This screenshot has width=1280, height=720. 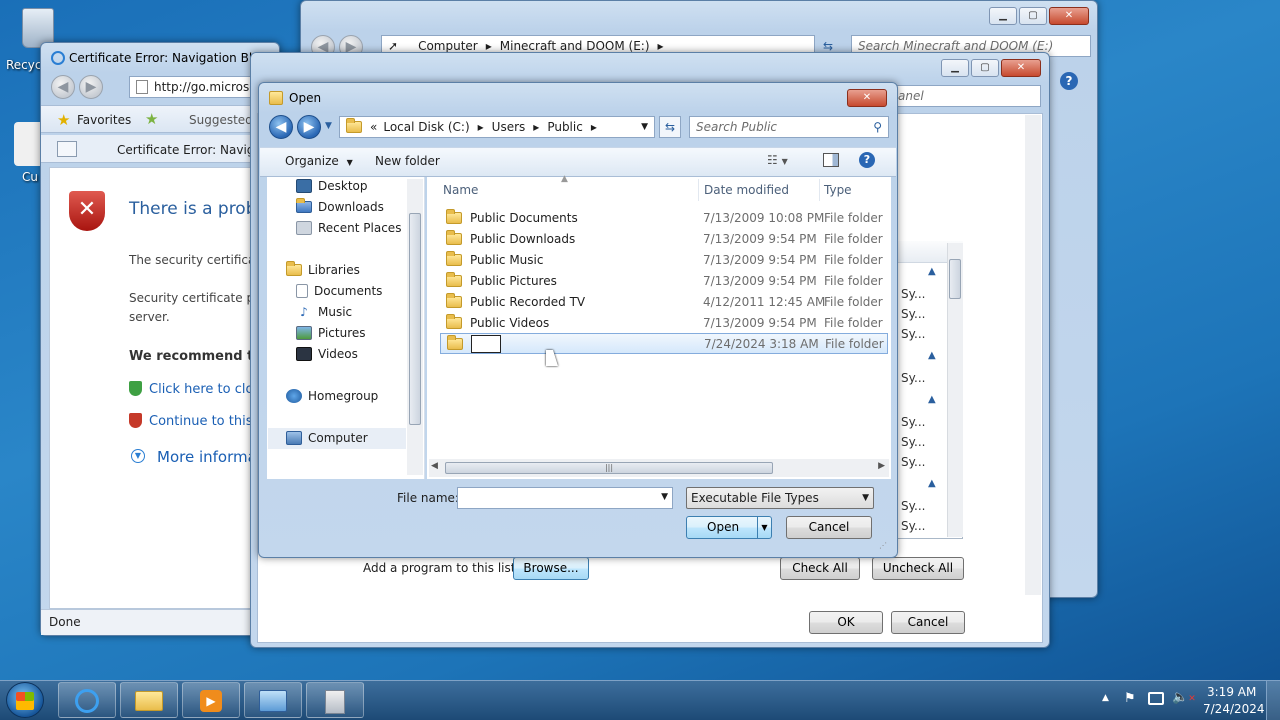 I want to click on open-split-arrow-icon: ▼, so click(x=764, y=527).